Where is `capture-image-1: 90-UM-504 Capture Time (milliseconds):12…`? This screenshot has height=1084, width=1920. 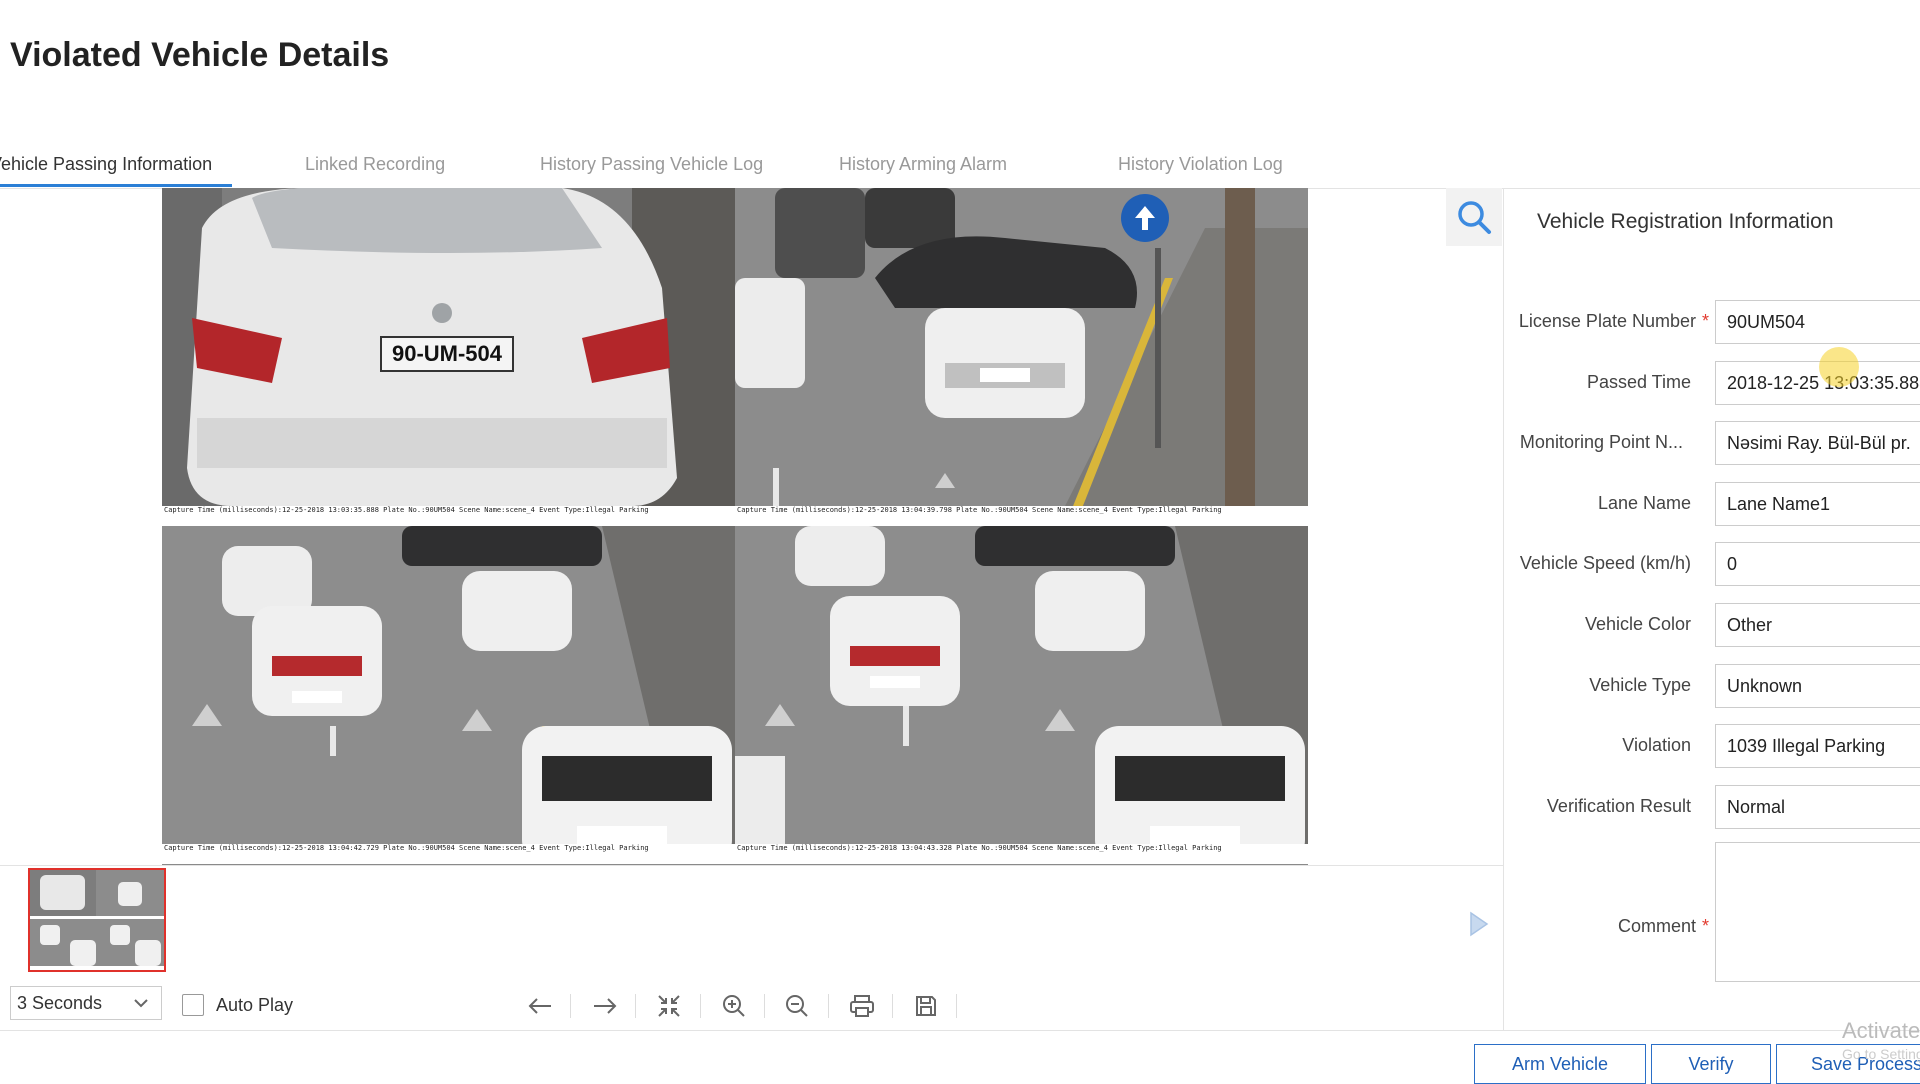
capture-image-1: 90-UM-504 Capture Time (milliseconds):12… is located at coordinates (448, 357).